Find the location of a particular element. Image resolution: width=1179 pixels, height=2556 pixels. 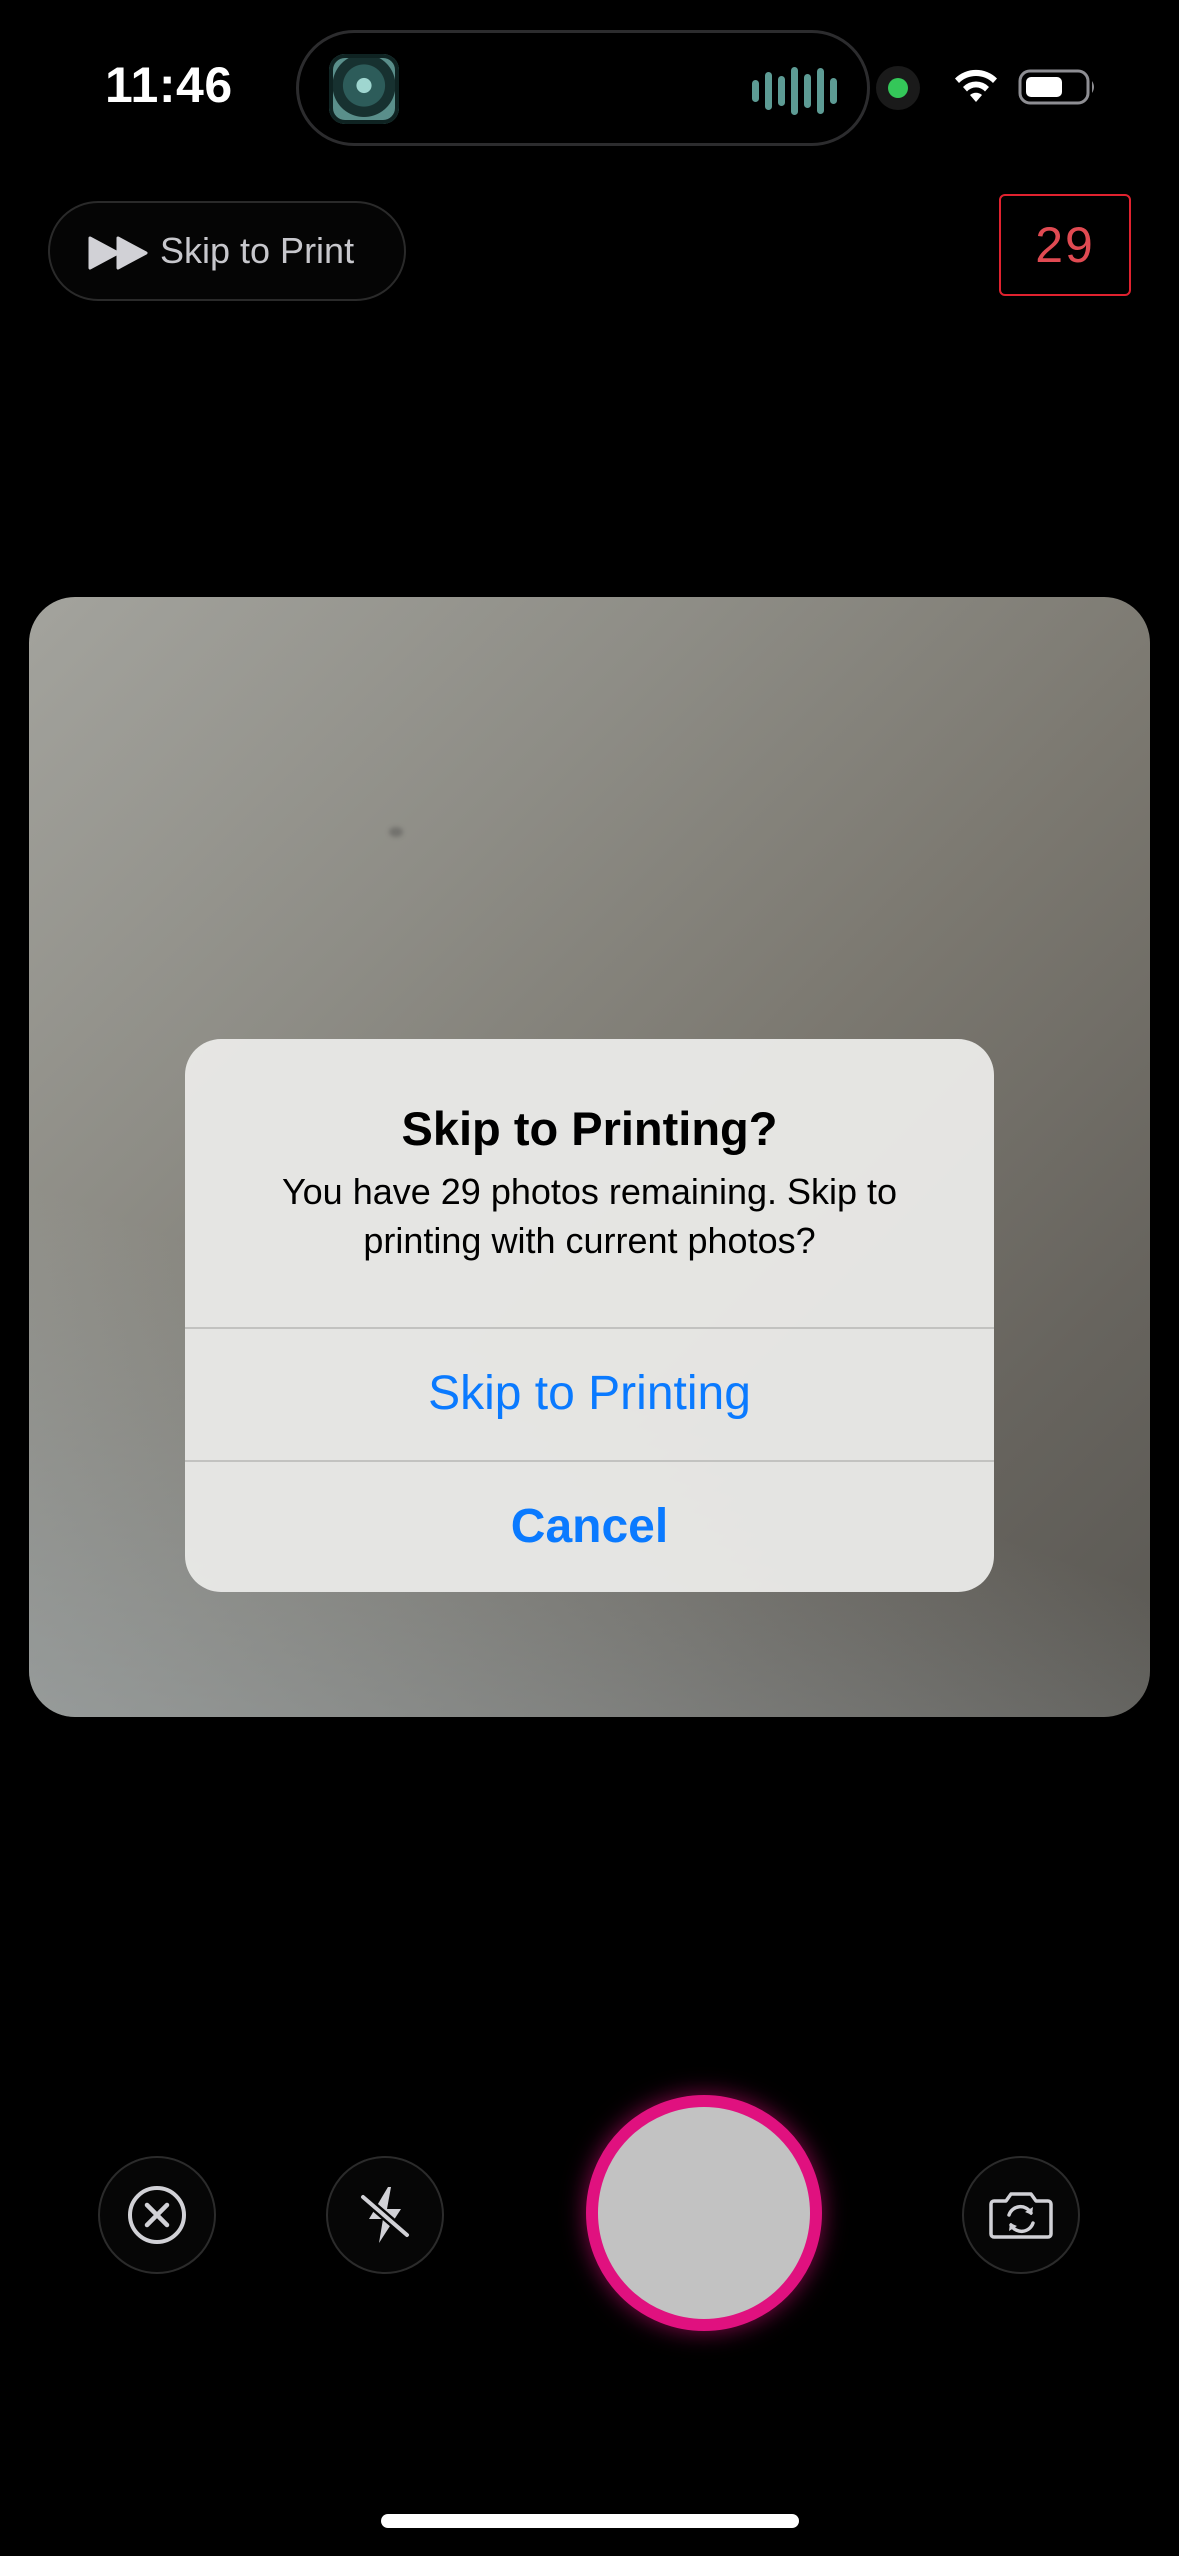

photos-remaining-counter: 29 is located at coordinates (1065, 245).